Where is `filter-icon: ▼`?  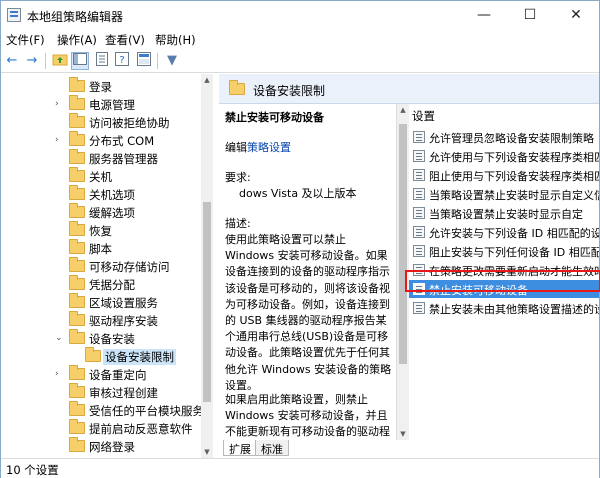
filter-icon: ▼ is located at coordinates (172, 61).